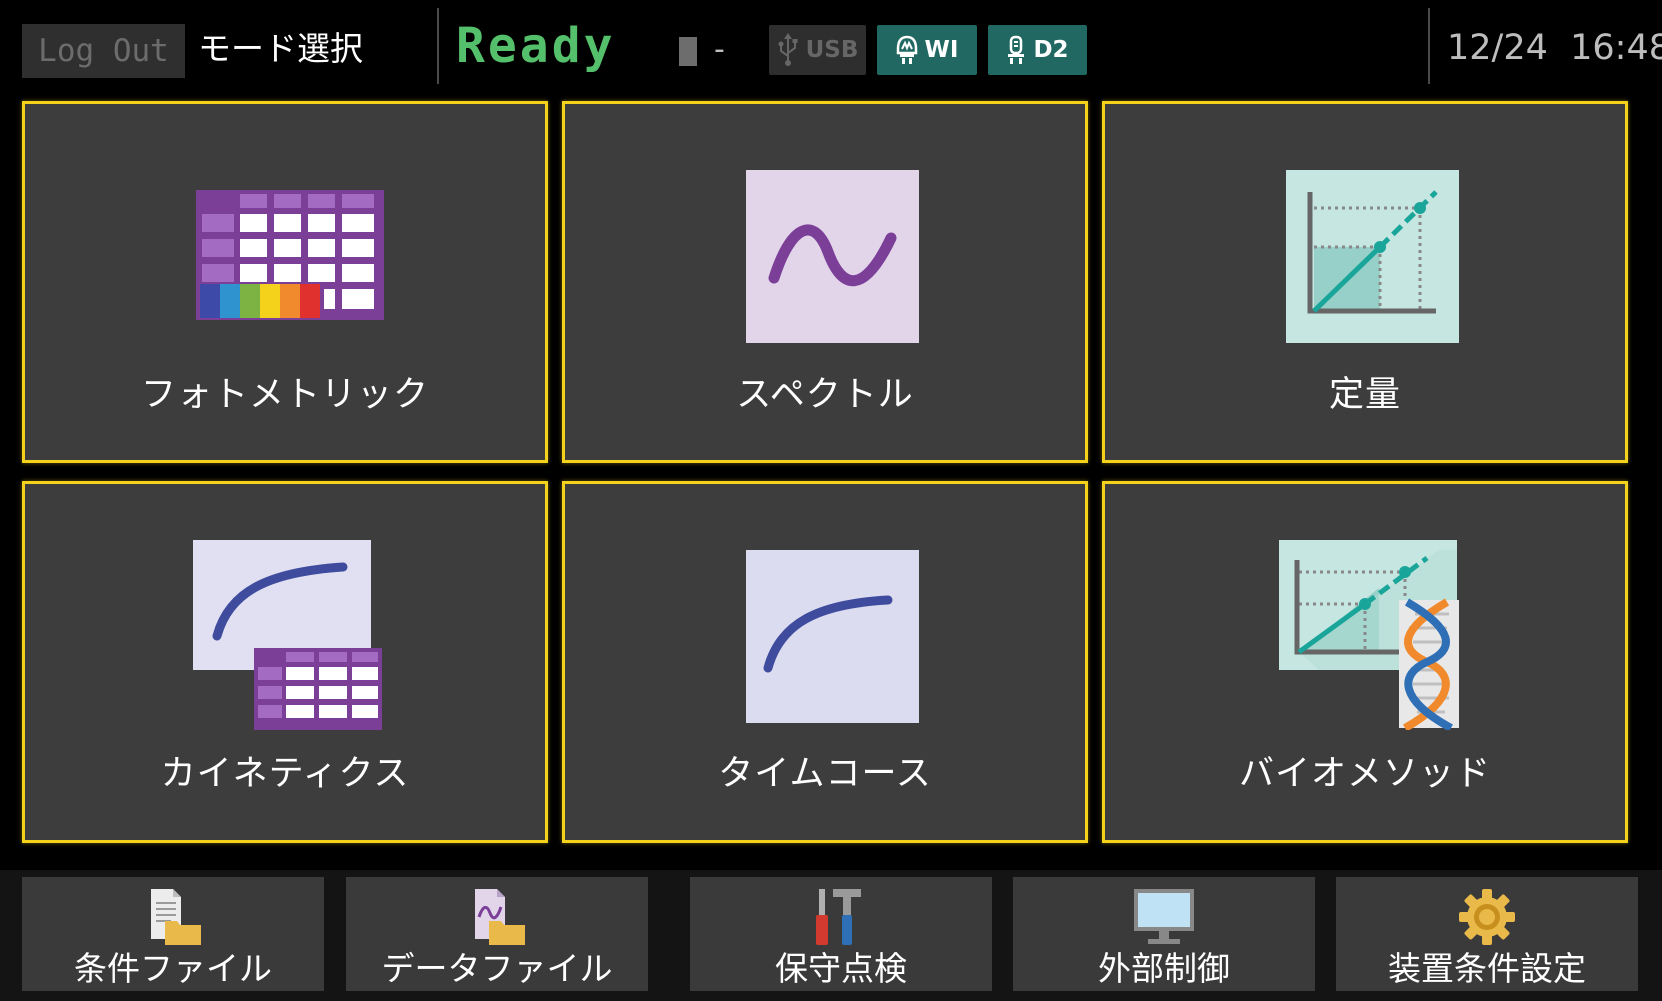  Describe the element at coordinates (719, 49) in the screenshot. I see `cell-position-value: -` at that location.